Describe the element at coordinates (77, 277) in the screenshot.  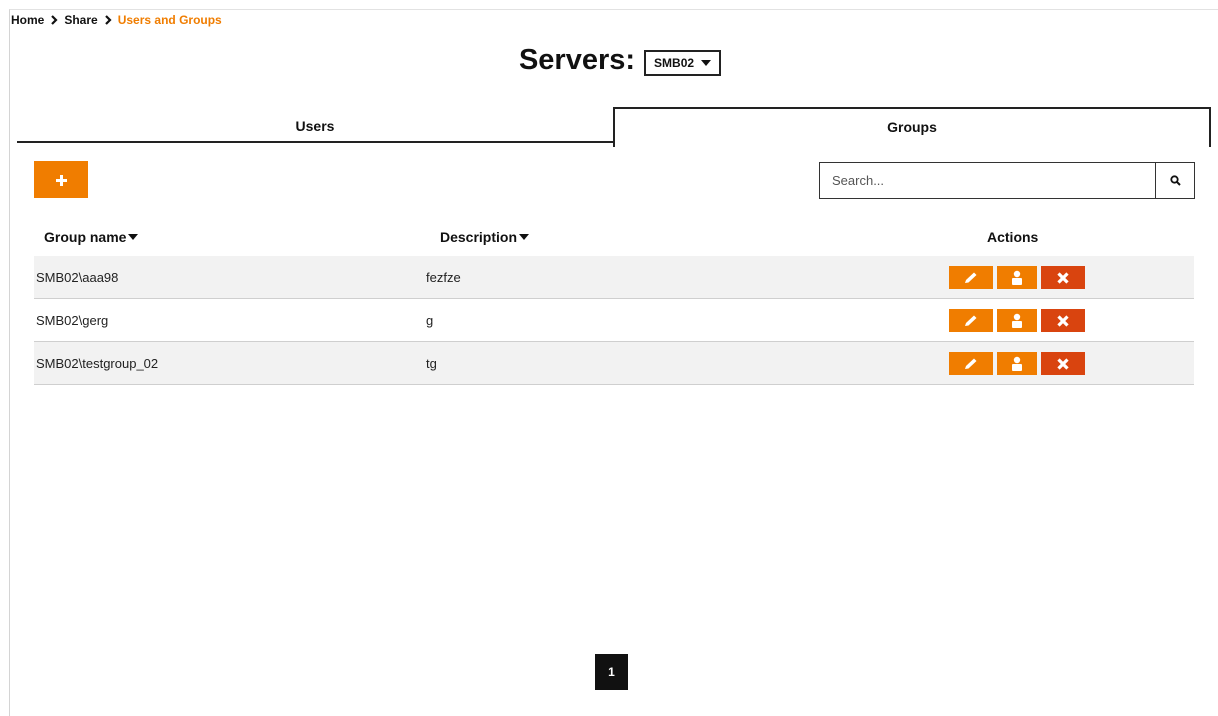
I see `group-name-cell: SMB02\aaa98` at that location.